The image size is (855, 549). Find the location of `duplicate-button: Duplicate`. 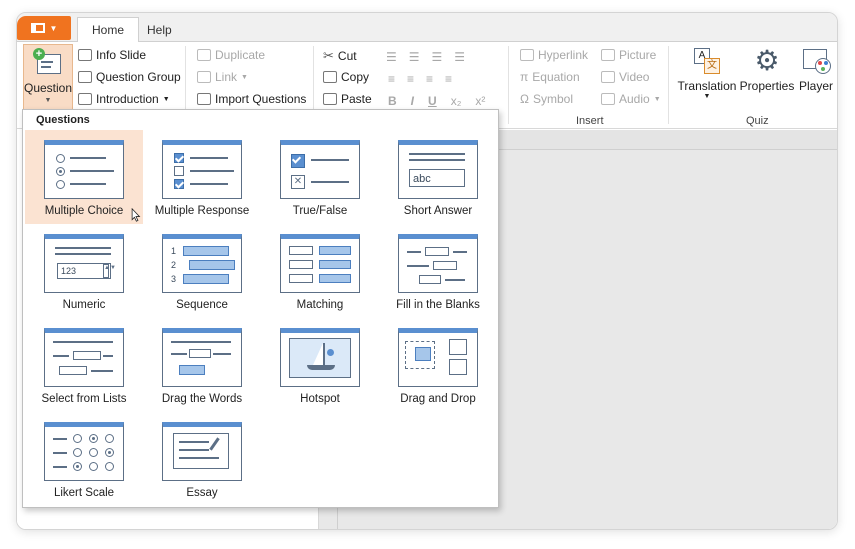

duplicate-button: Duplicate is located at coordinates (231, 55).